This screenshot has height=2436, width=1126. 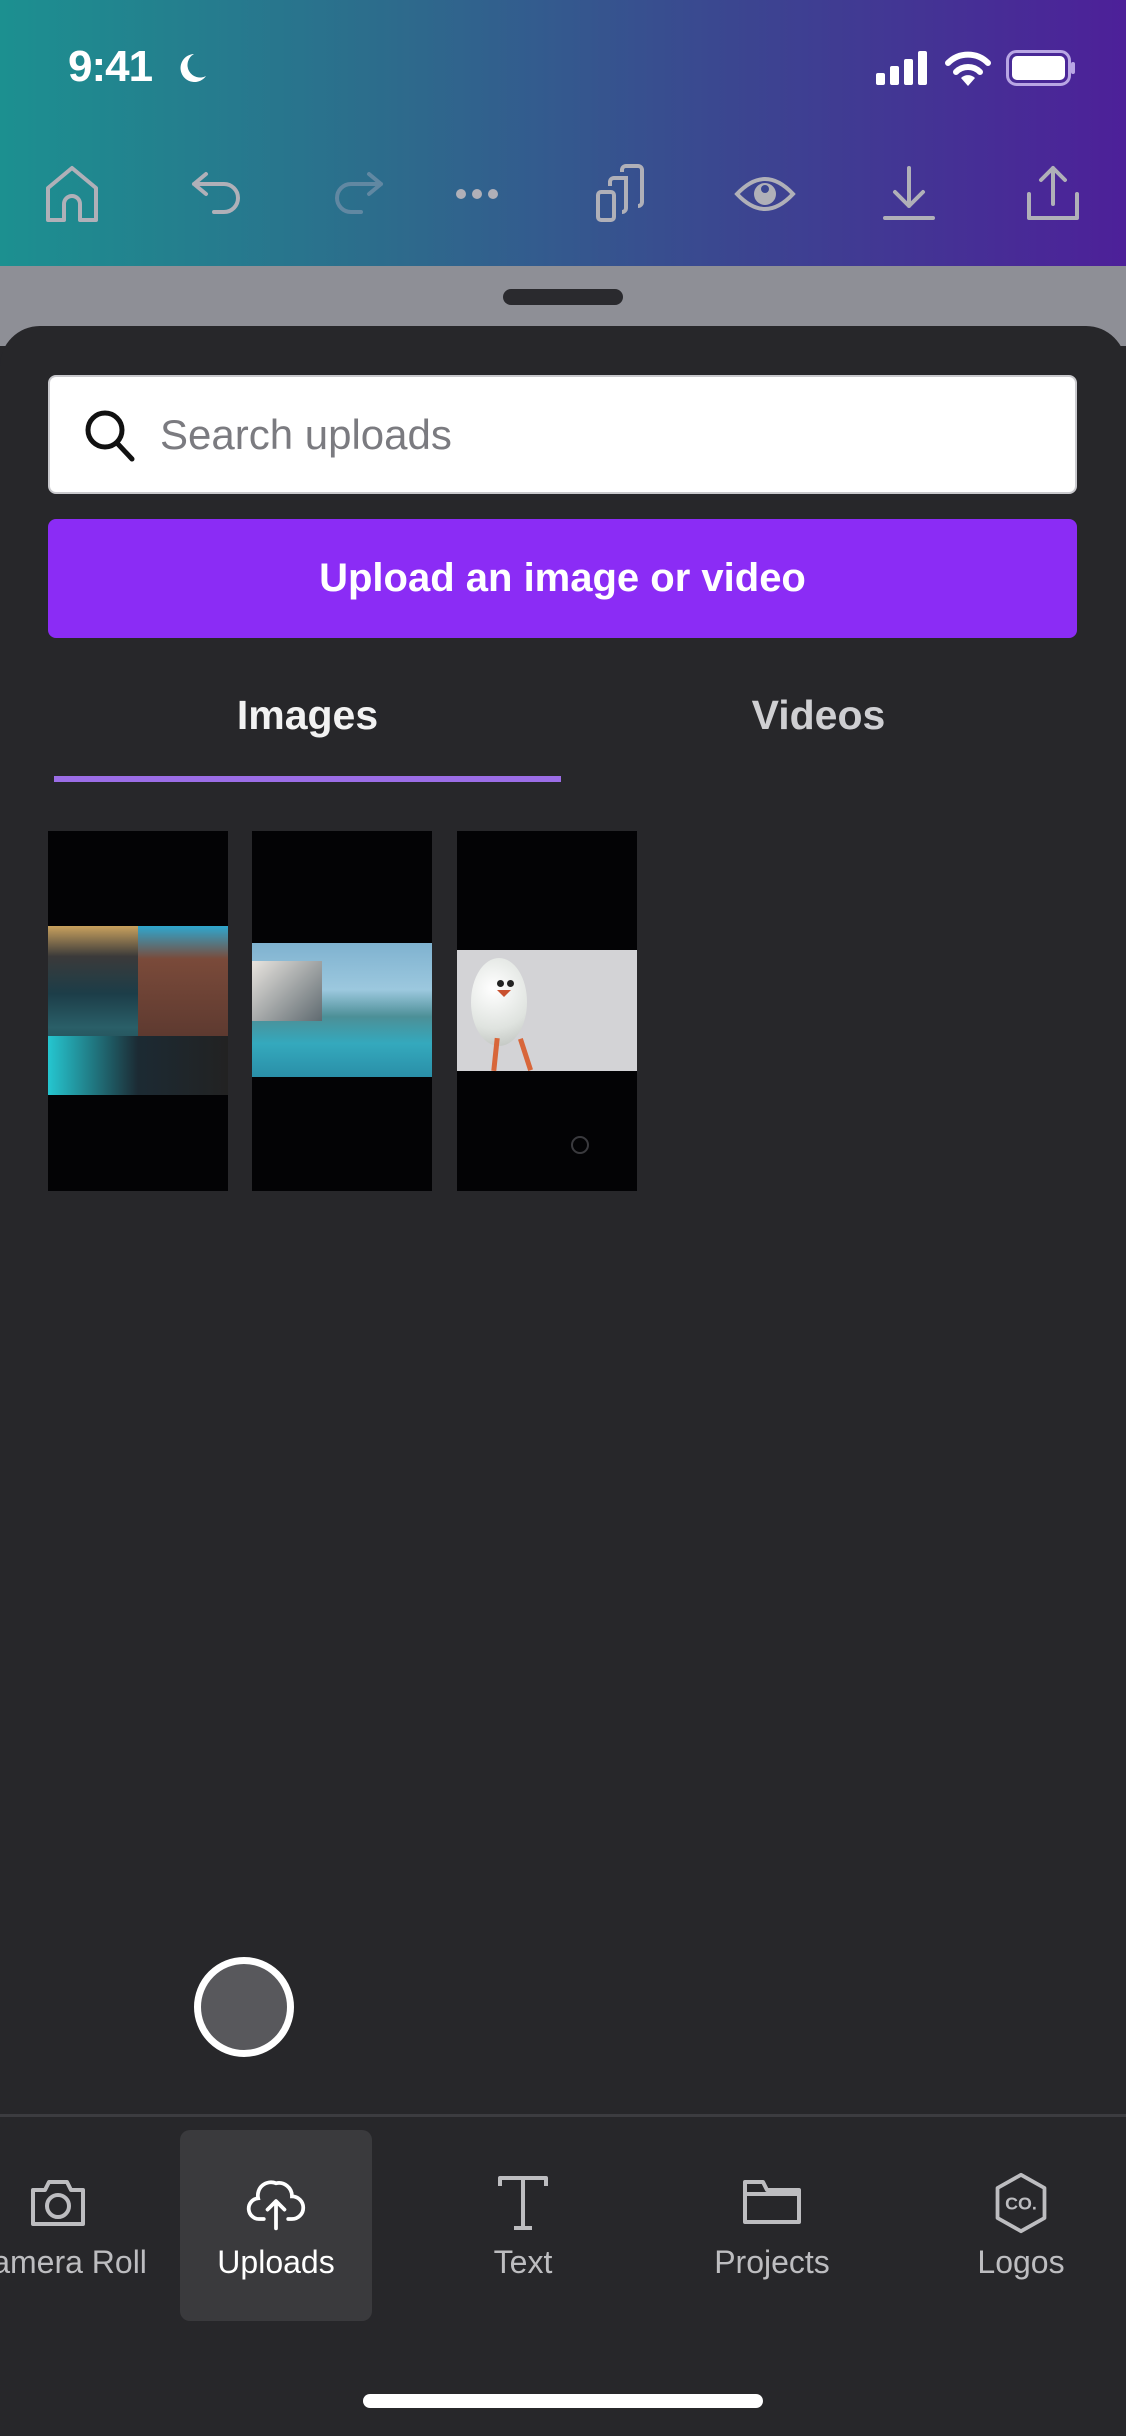 I want to click on redo-button, so click(x=357, y=194).